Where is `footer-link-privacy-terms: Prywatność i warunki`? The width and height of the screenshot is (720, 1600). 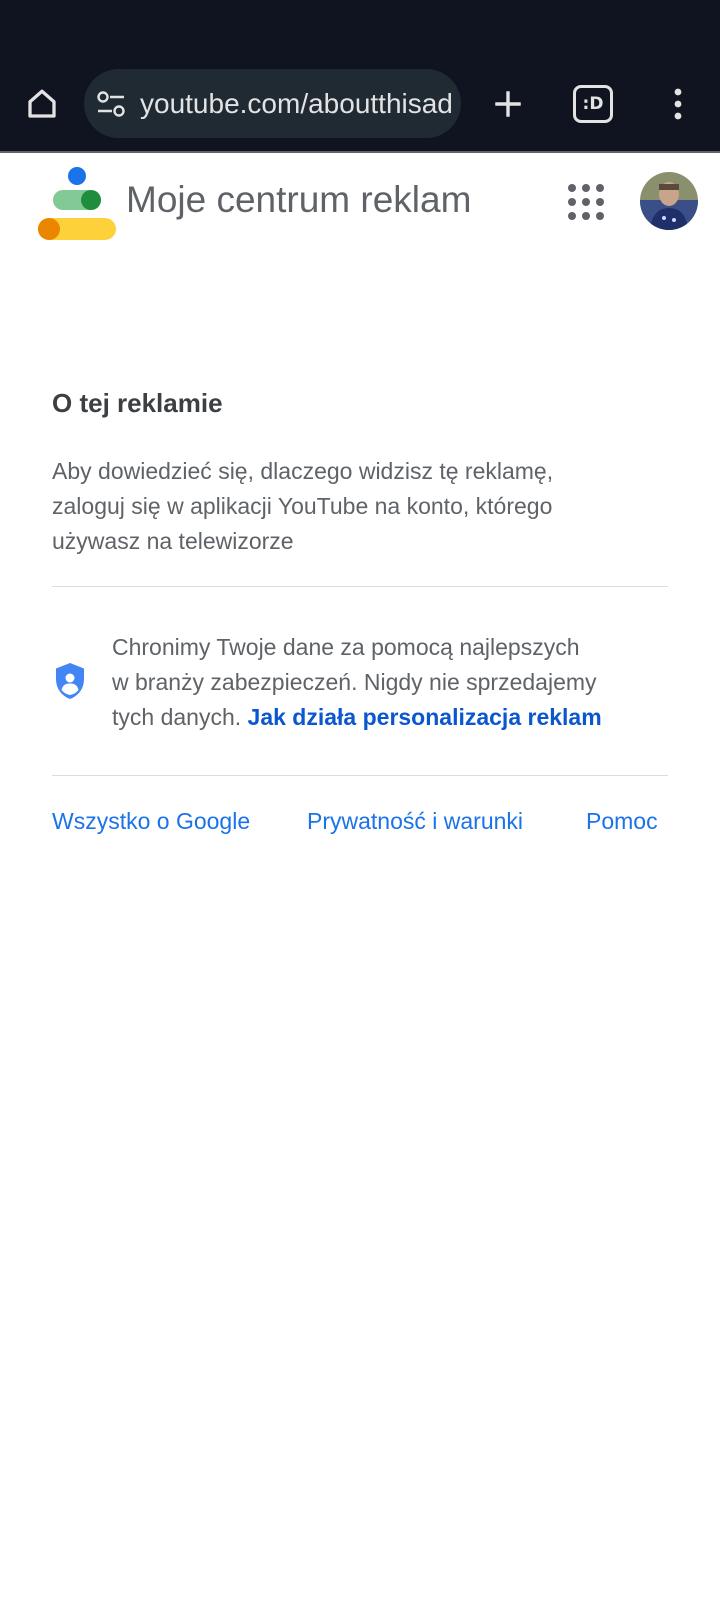
footer-link-privacy-terms: Prywatność i warunki is located at coordinates (415, 821).